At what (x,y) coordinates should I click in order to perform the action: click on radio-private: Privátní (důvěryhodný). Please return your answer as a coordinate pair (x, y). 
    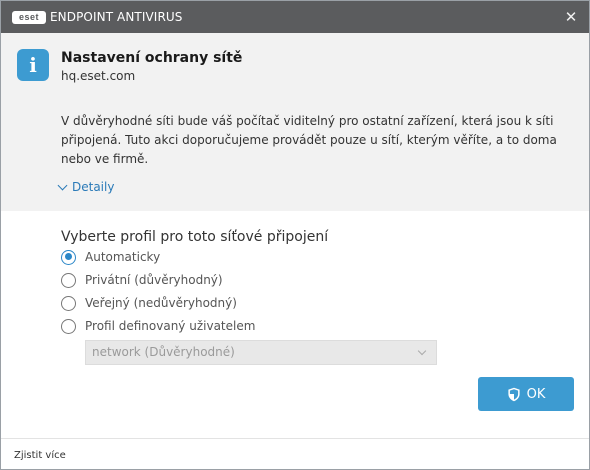
    Looking at the image, I should click on (142, 280).